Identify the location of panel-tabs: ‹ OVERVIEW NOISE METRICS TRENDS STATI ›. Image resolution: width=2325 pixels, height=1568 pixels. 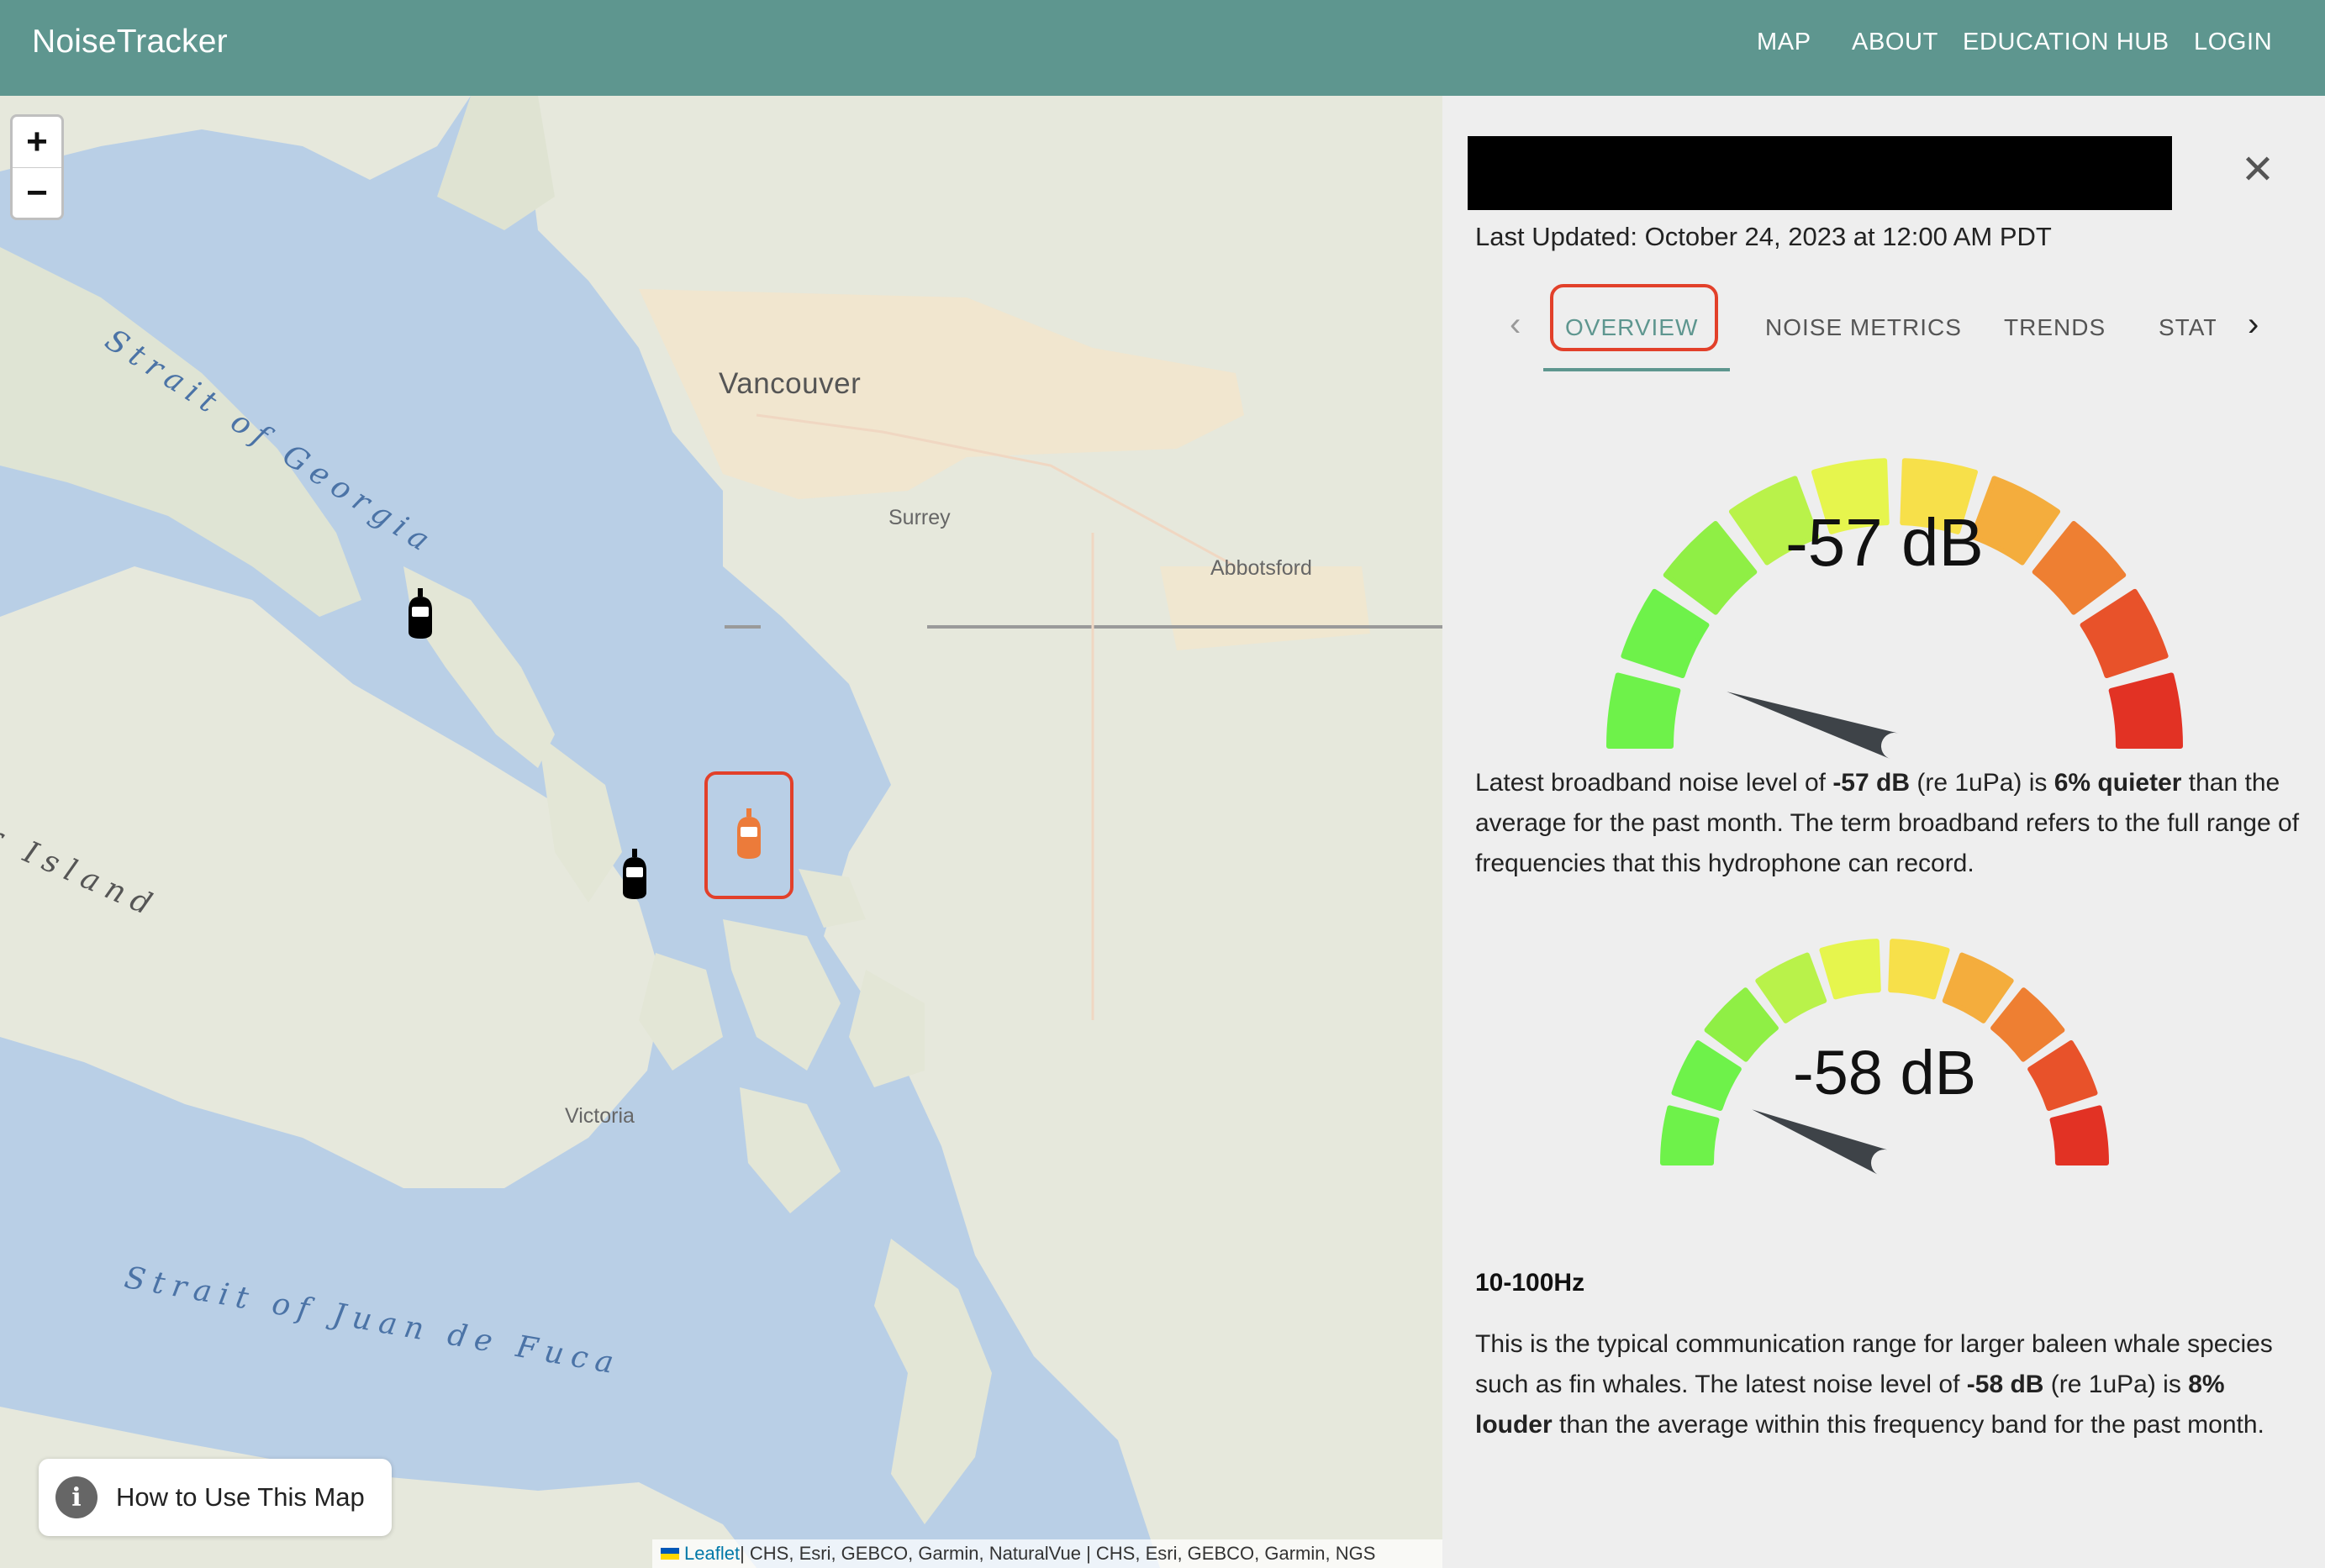
(1896, 330).